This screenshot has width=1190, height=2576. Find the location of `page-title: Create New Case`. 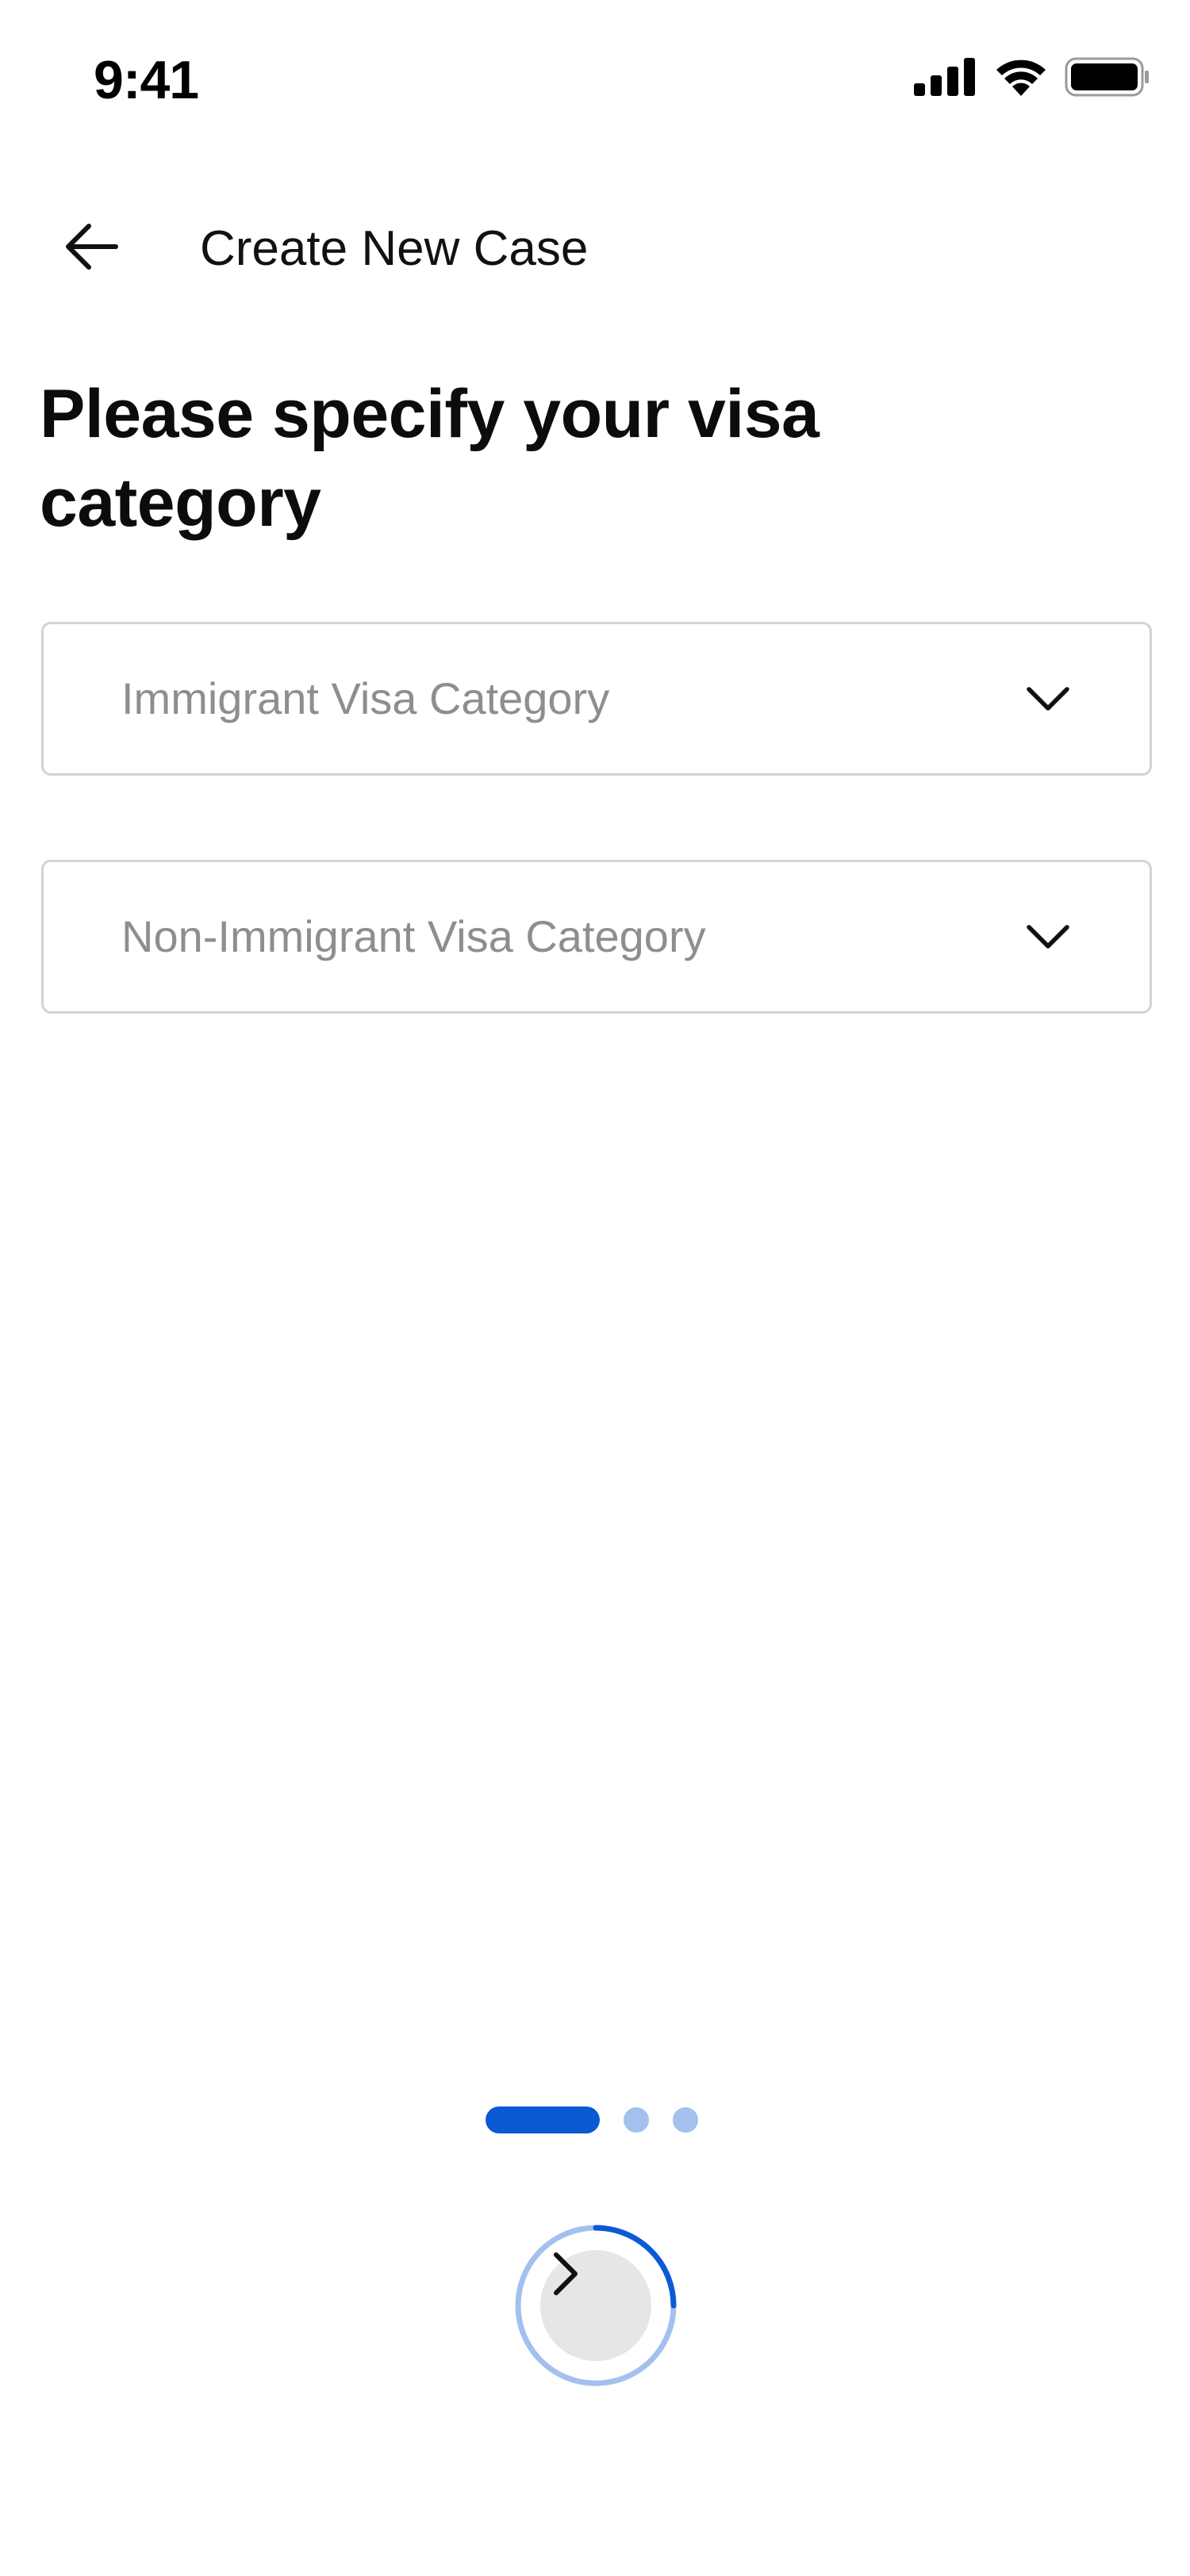

page-title: Create New Case is located at coordinates (394, 249).